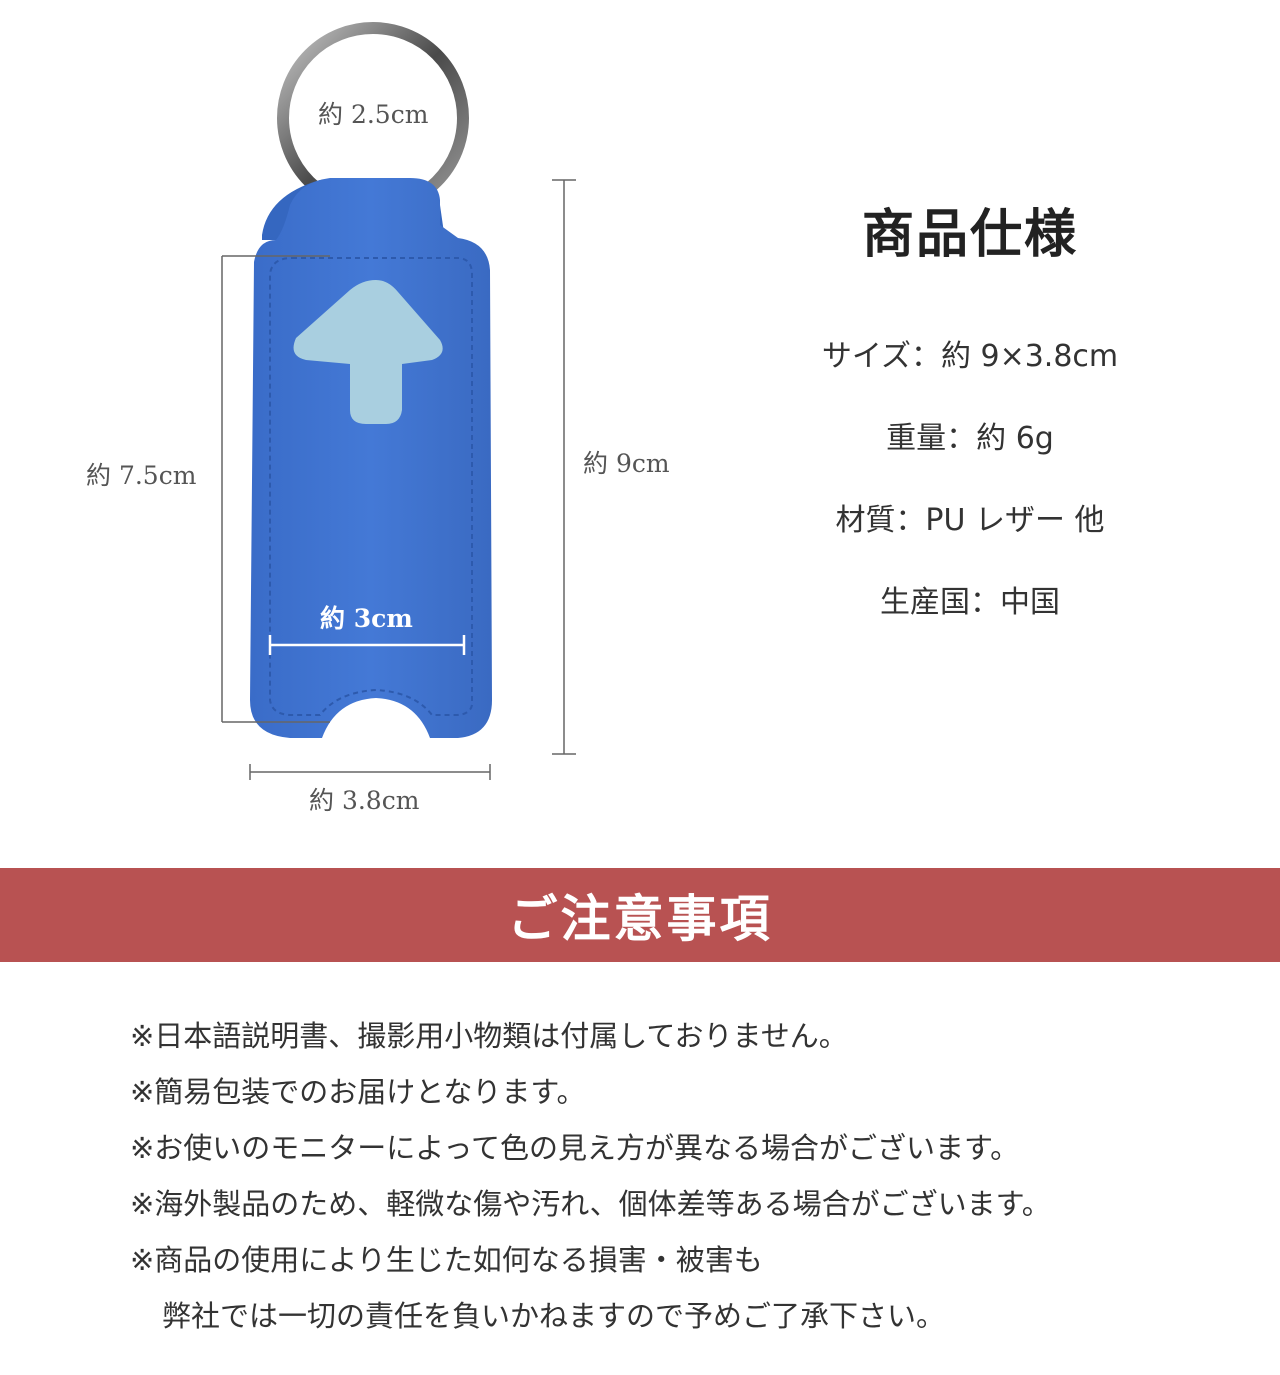 This screenshot has width=1280, height=1375. I want to click on notice-banner: ご注意事項, so click(640, 915).